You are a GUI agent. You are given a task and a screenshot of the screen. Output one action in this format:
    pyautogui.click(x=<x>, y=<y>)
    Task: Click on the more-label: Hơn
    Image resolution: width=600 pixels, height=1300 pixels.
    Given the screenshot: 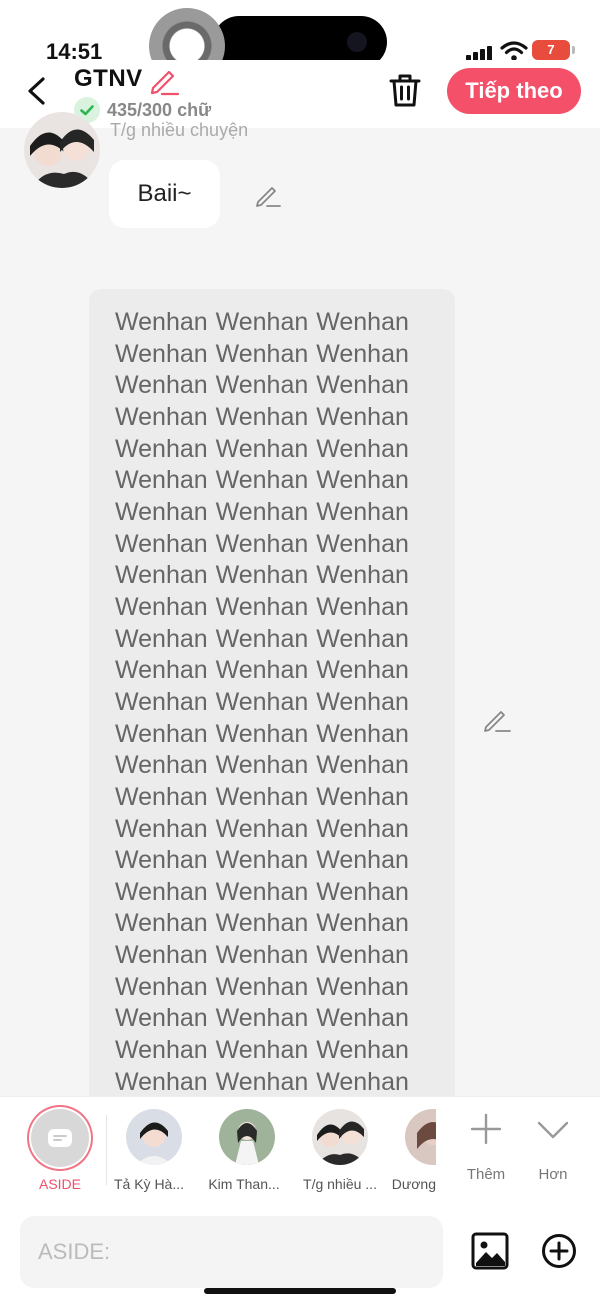 What is the action you would take?
    pyautogui.click(x=553, y=1174)
    